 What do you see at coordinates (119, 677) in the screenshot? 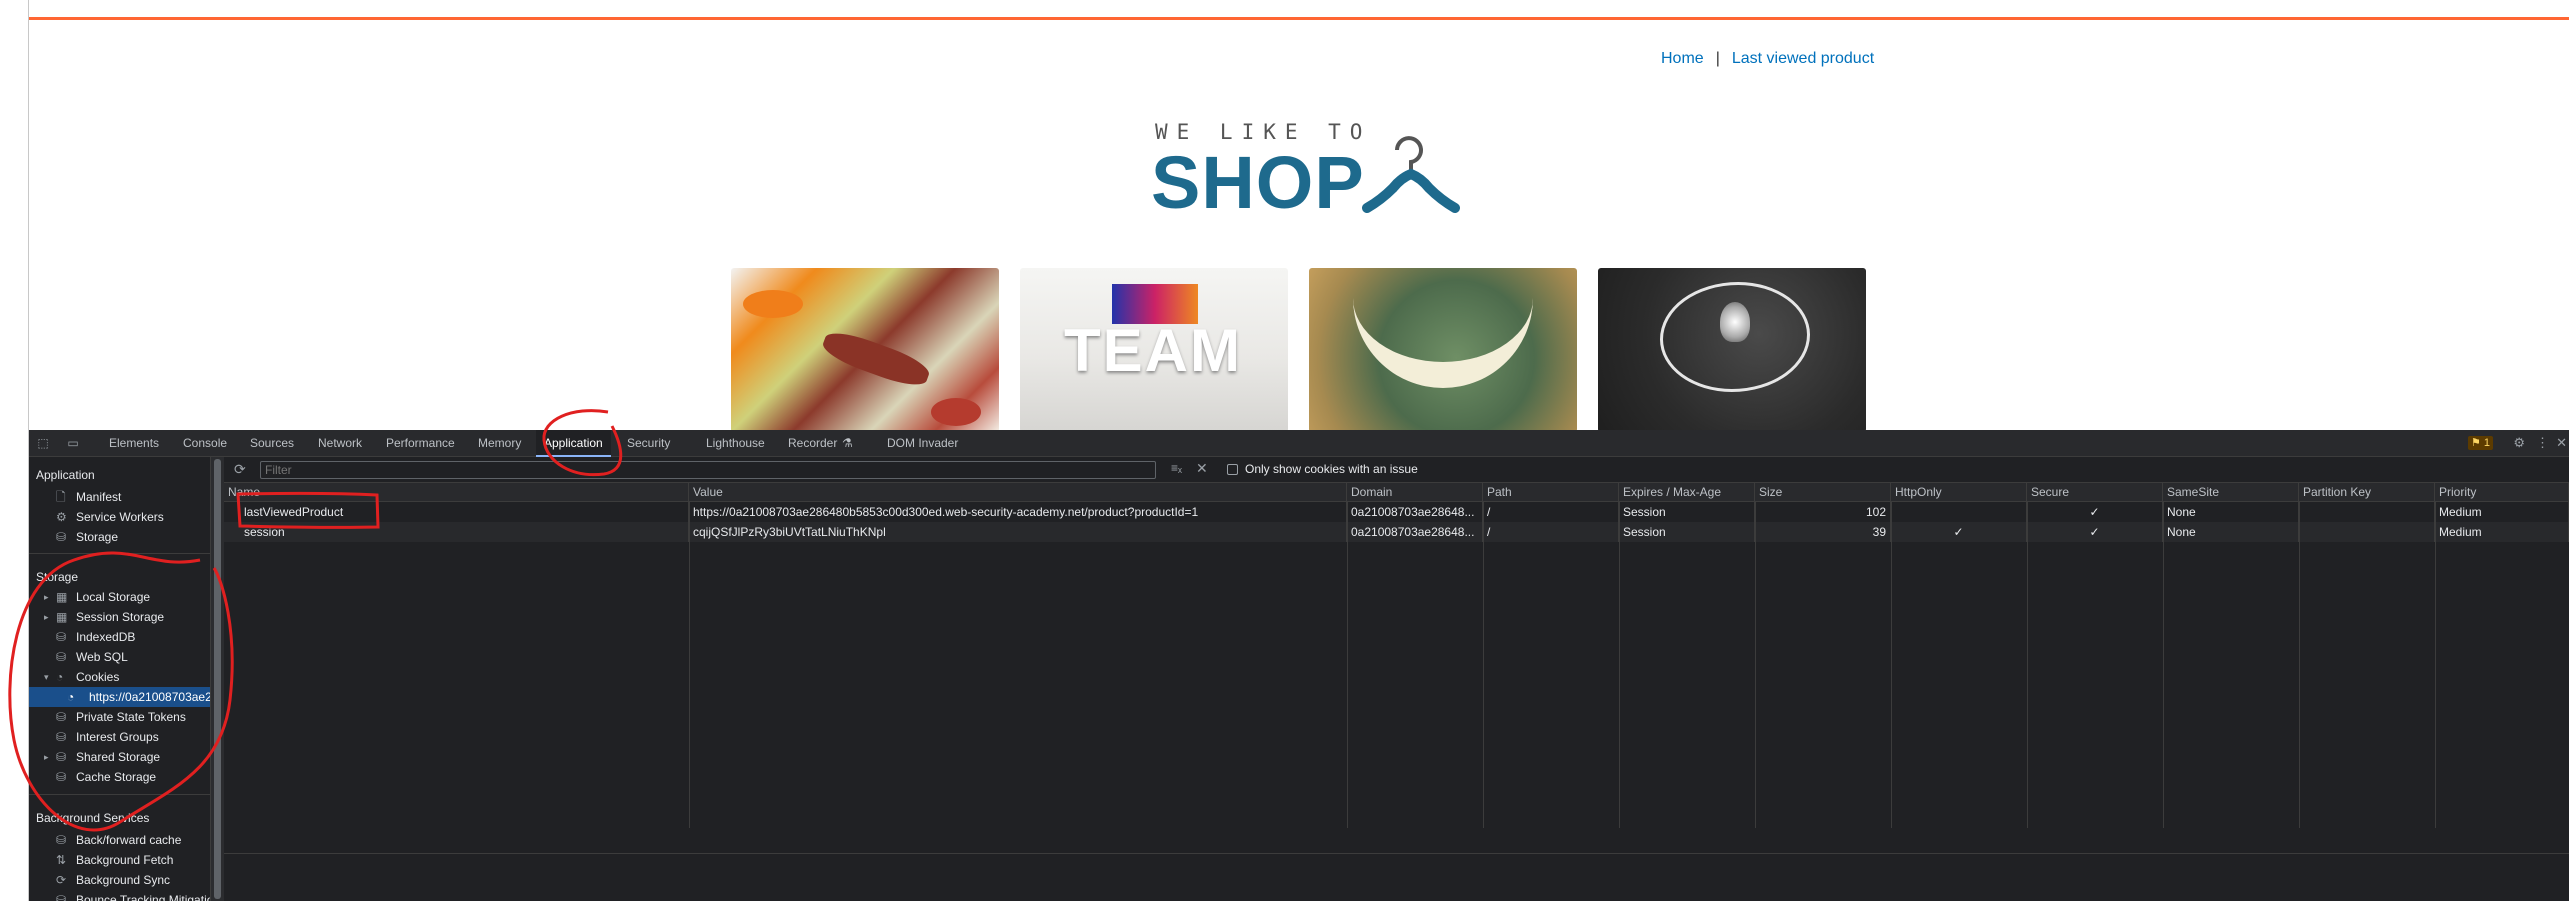
I see `sidebar-item-cookies: ▾ ◔ Cookies` at bounding box center [119, 677].